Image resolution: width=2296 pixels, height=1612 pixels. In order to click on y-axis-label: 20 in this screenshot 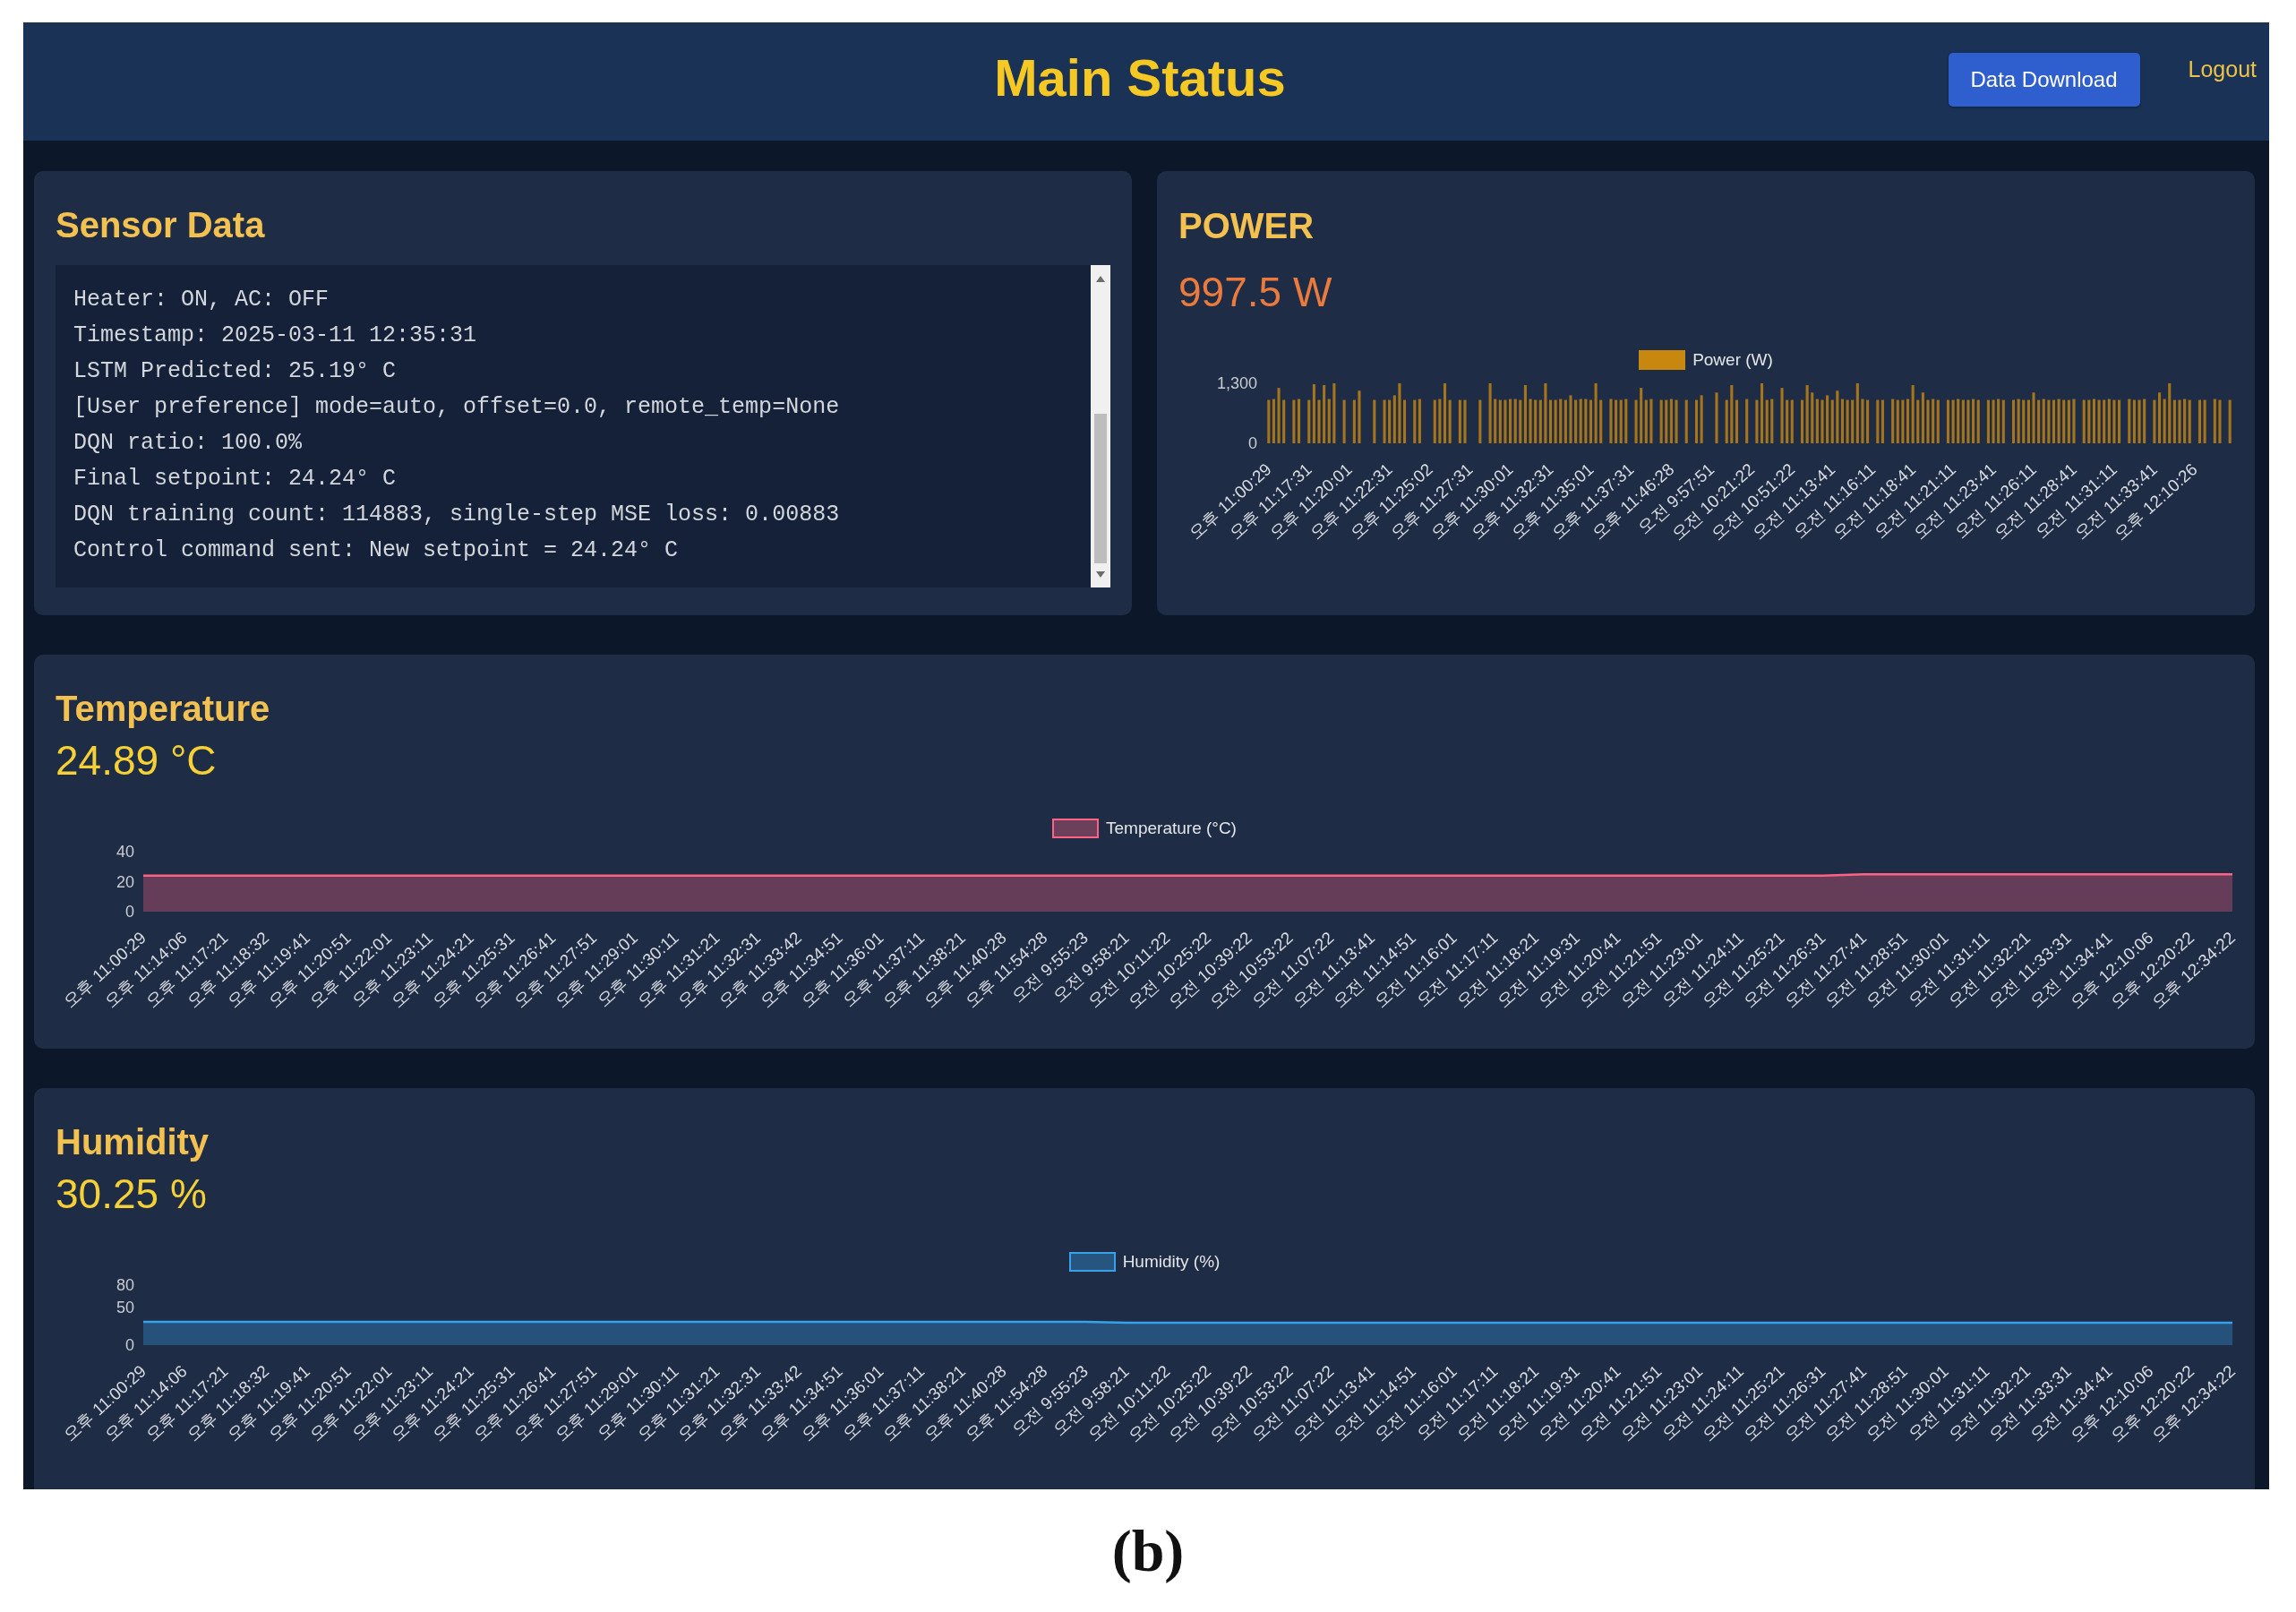, I will do `click(125, 881)`.